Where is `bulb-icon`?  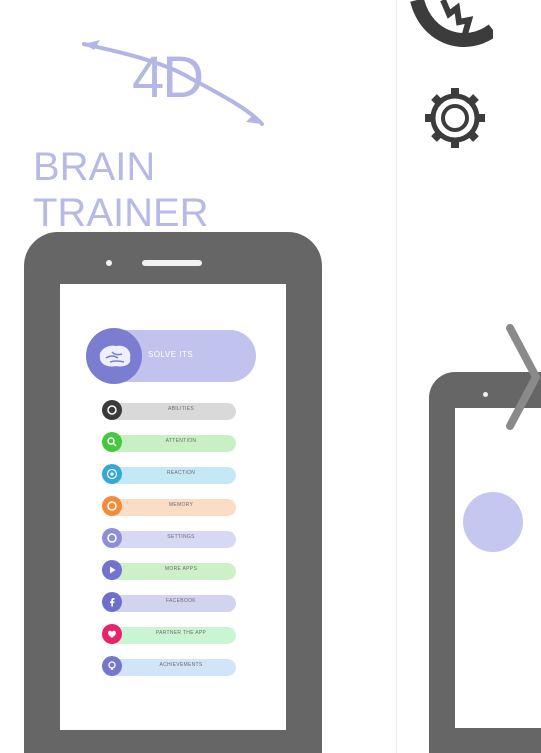
bulb-icon is located at coordinates (112, 666).